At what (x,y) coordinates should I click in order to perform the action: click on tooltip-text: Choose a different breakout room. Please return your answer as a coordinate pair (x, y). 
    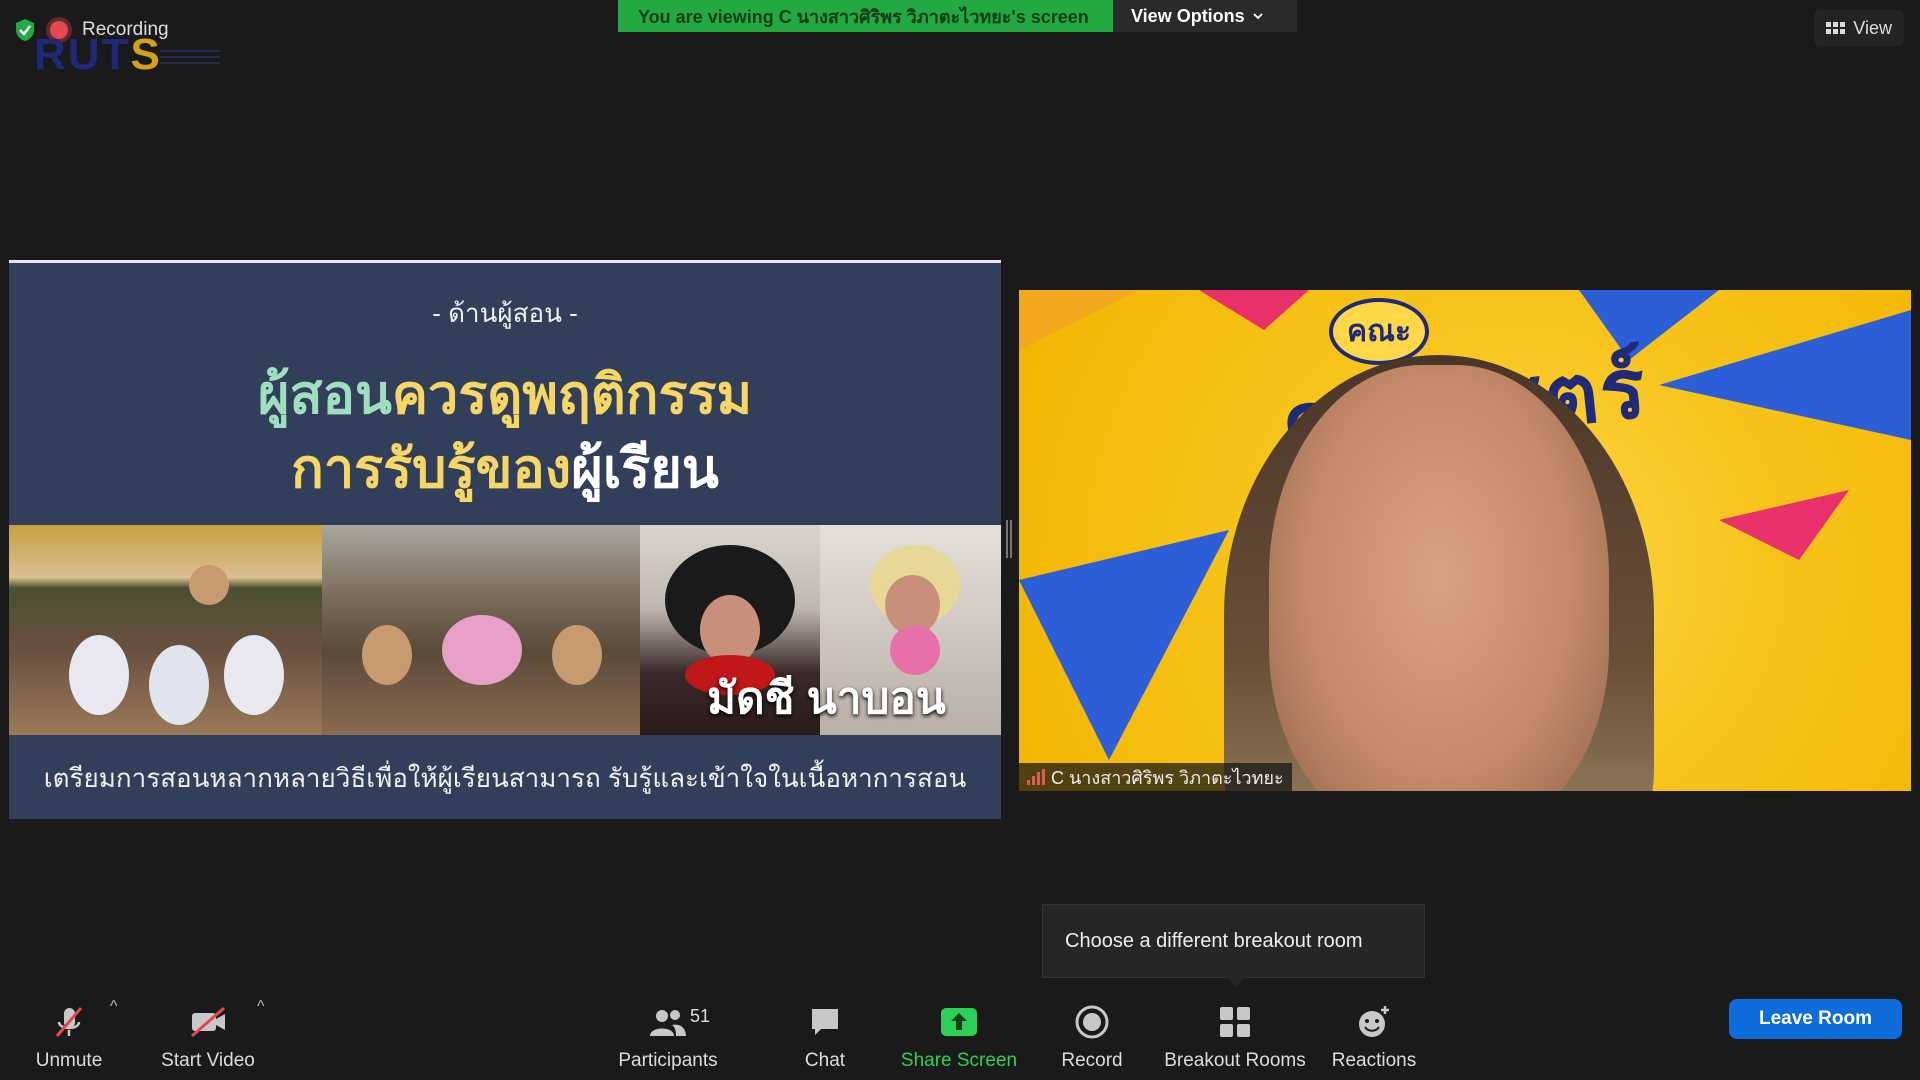
    Looking at the image, I should click on (1214, 940).